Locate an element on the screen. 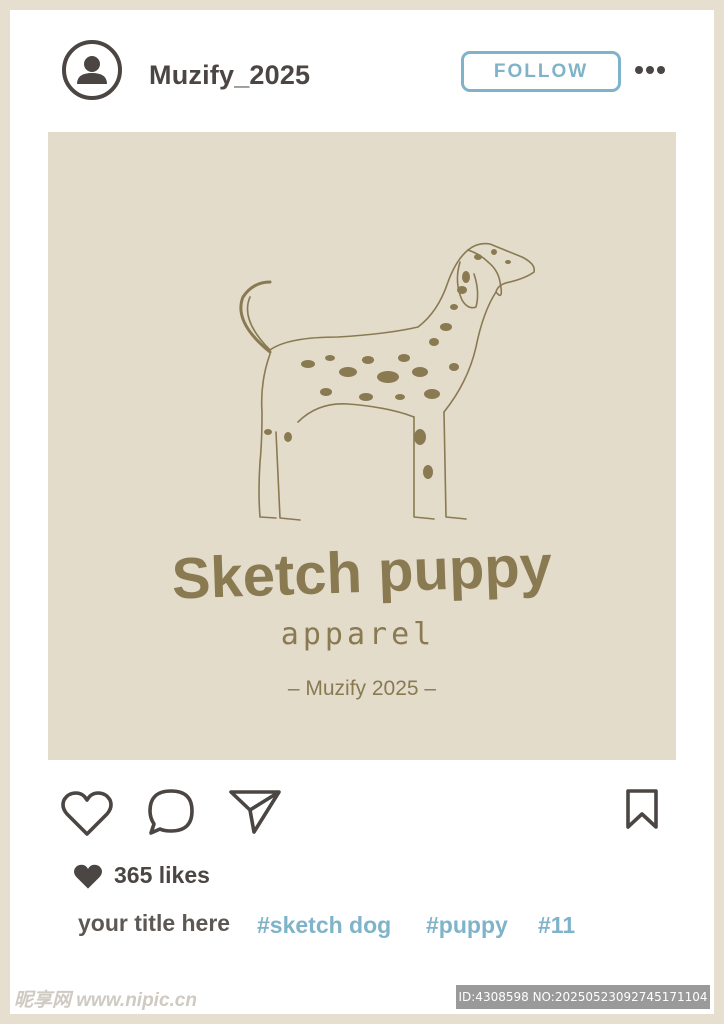  hashtag-11: #11 is located at coordinates (556, 925).